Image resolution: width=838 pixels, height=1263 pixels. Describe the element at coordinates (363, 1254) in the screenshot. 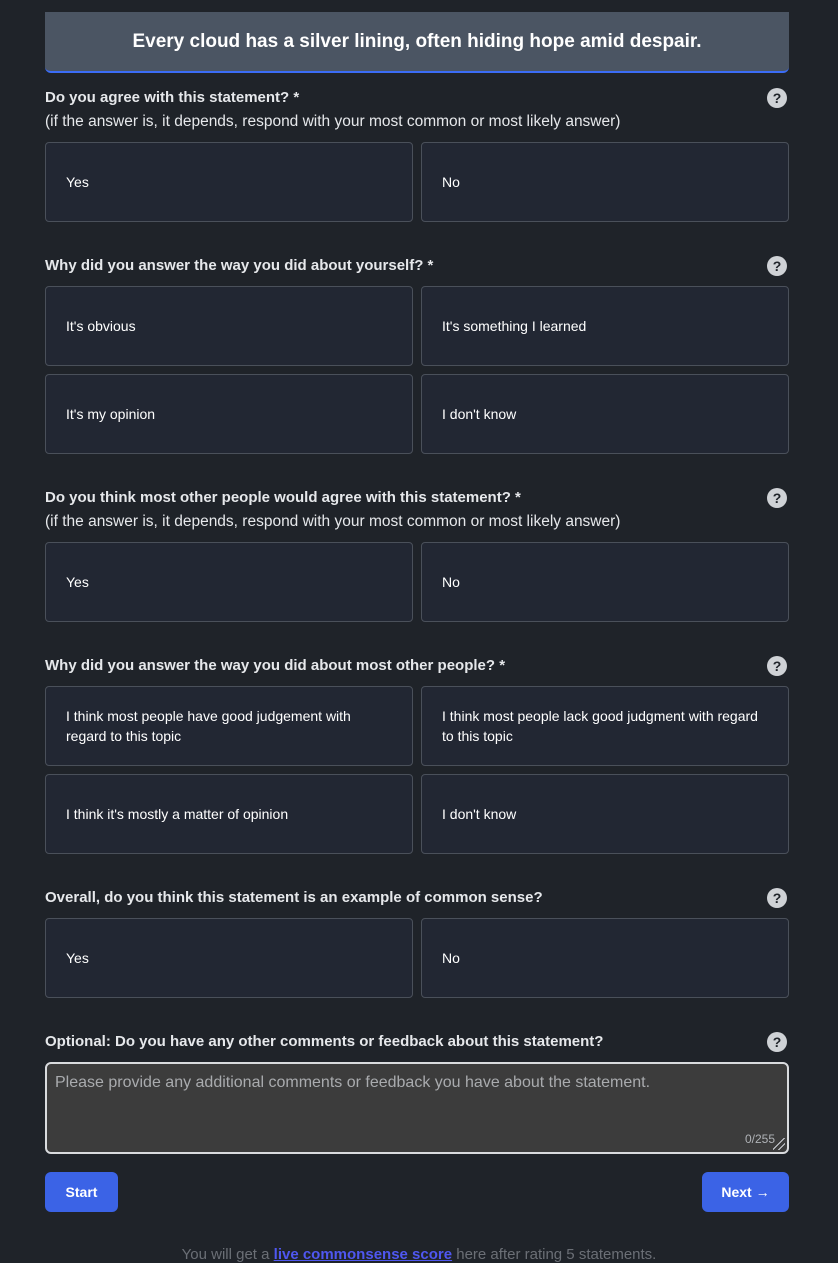

I see `live-score-link: live commonsense score` at that location.